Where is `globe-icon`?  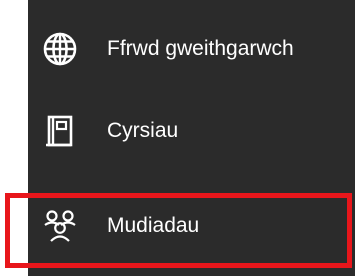 globe-icon is located at coordinates (60, 49).